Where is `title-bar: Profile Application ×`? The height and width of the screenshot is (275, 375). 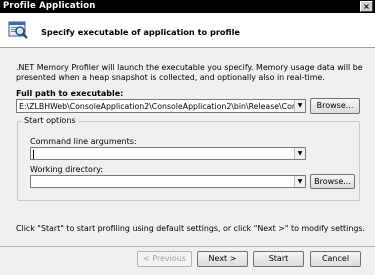
title-bar: Profile Application × is located at coordinates (187, 6).